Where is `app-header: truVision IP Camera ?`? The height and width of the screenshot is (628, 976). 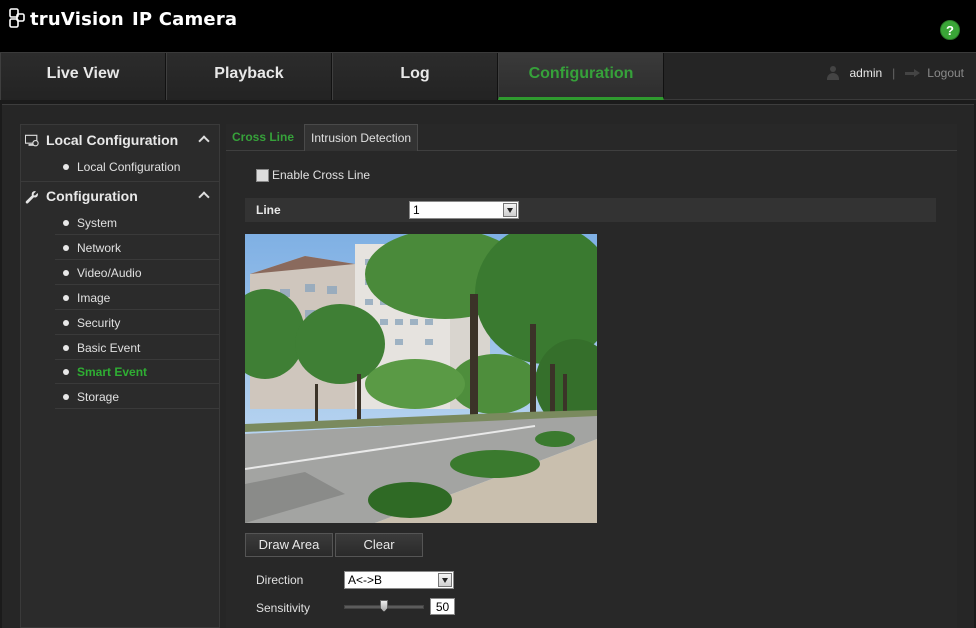 app-header: truVision IP Camera ? is located at coordinates (488, 26).